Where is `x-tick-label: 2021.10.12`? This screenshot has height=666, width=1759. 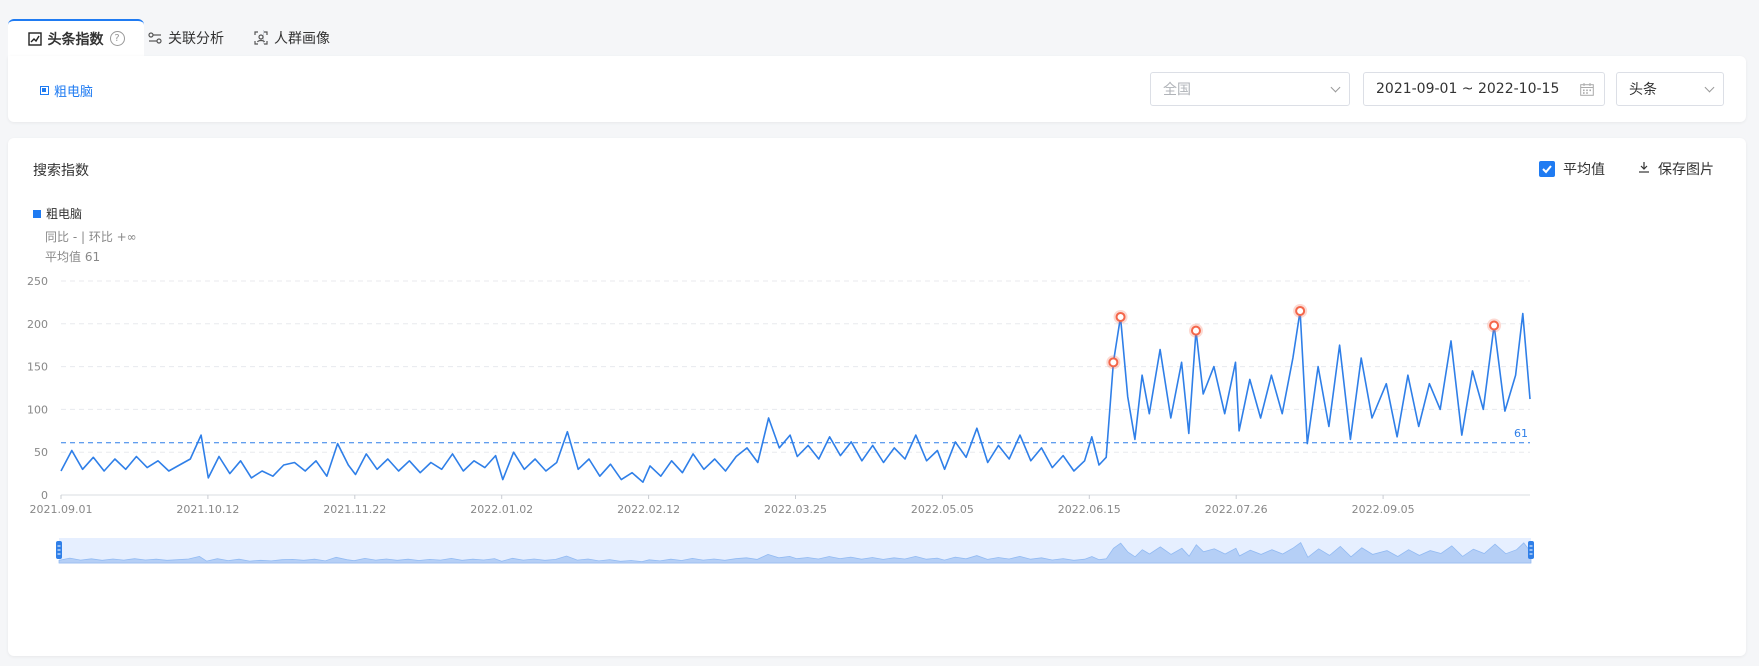 x-tick-label: 2021.10.12 is located at coordinates (207, 509).